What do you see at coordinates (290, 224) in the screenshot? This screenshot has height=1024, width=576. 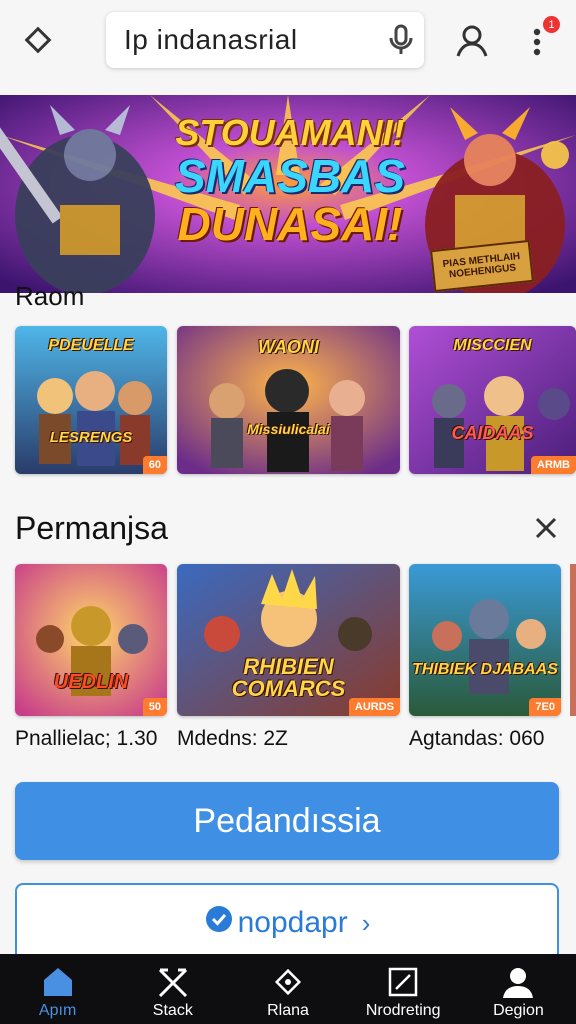 I see `hero-title-line3: DUNASAI!` at bounding box center [290, 224].